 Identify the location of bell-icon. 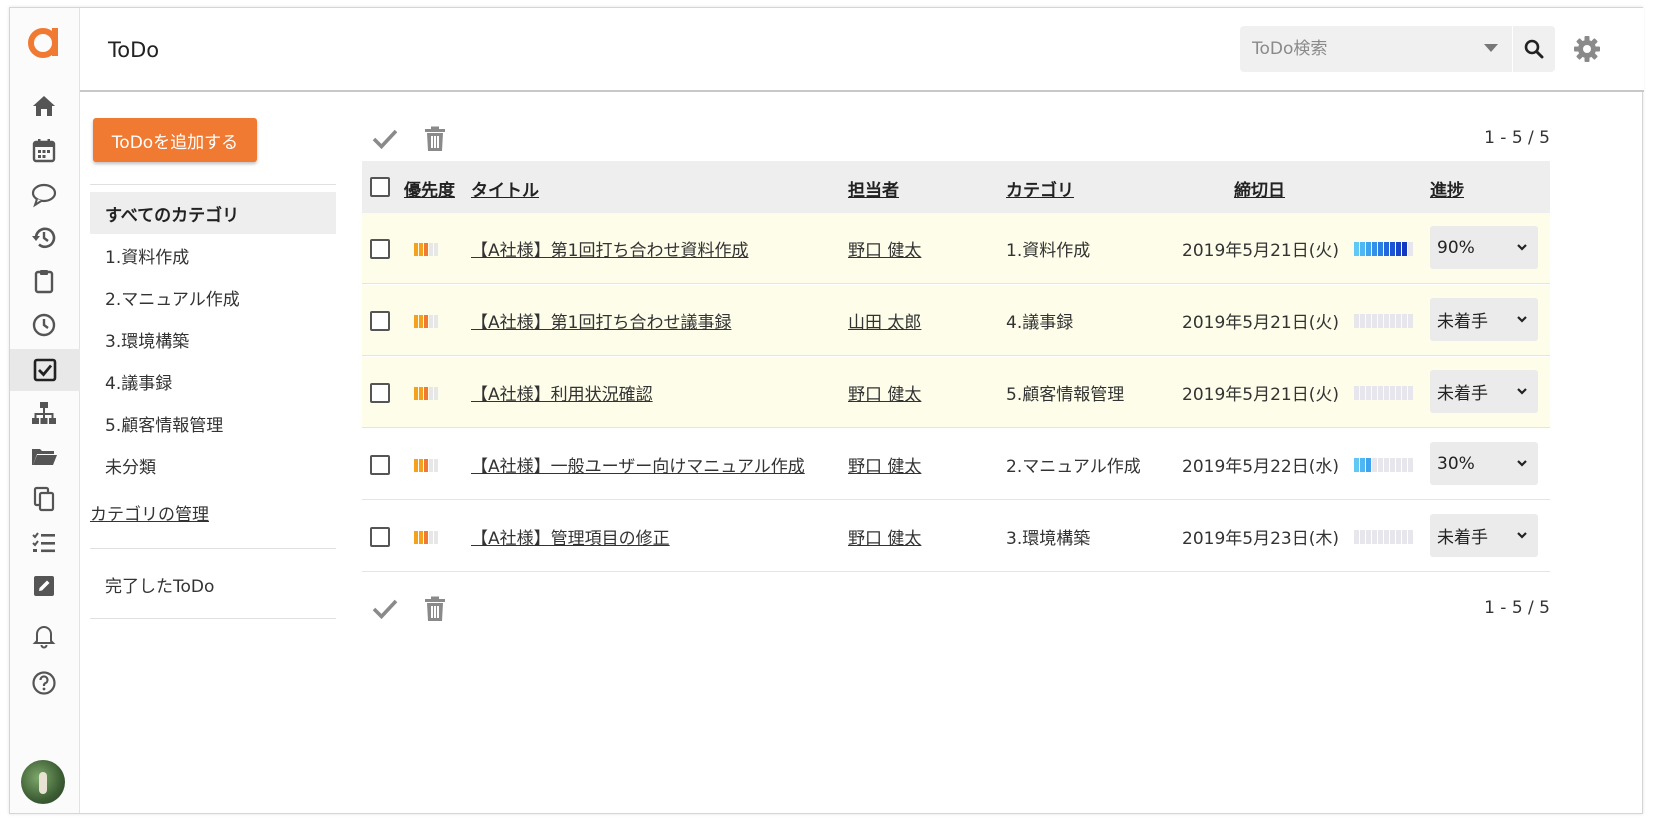
(44, 635).